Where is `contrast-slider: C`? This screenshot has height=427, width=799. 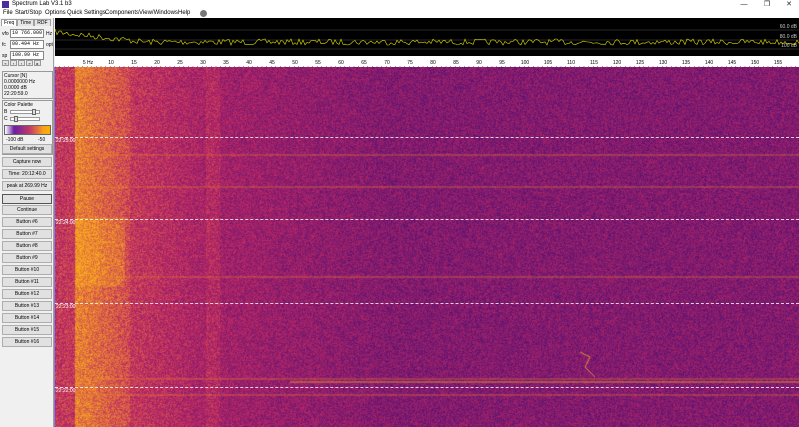
contrast-slider: C is located at coordinates (27, 119).